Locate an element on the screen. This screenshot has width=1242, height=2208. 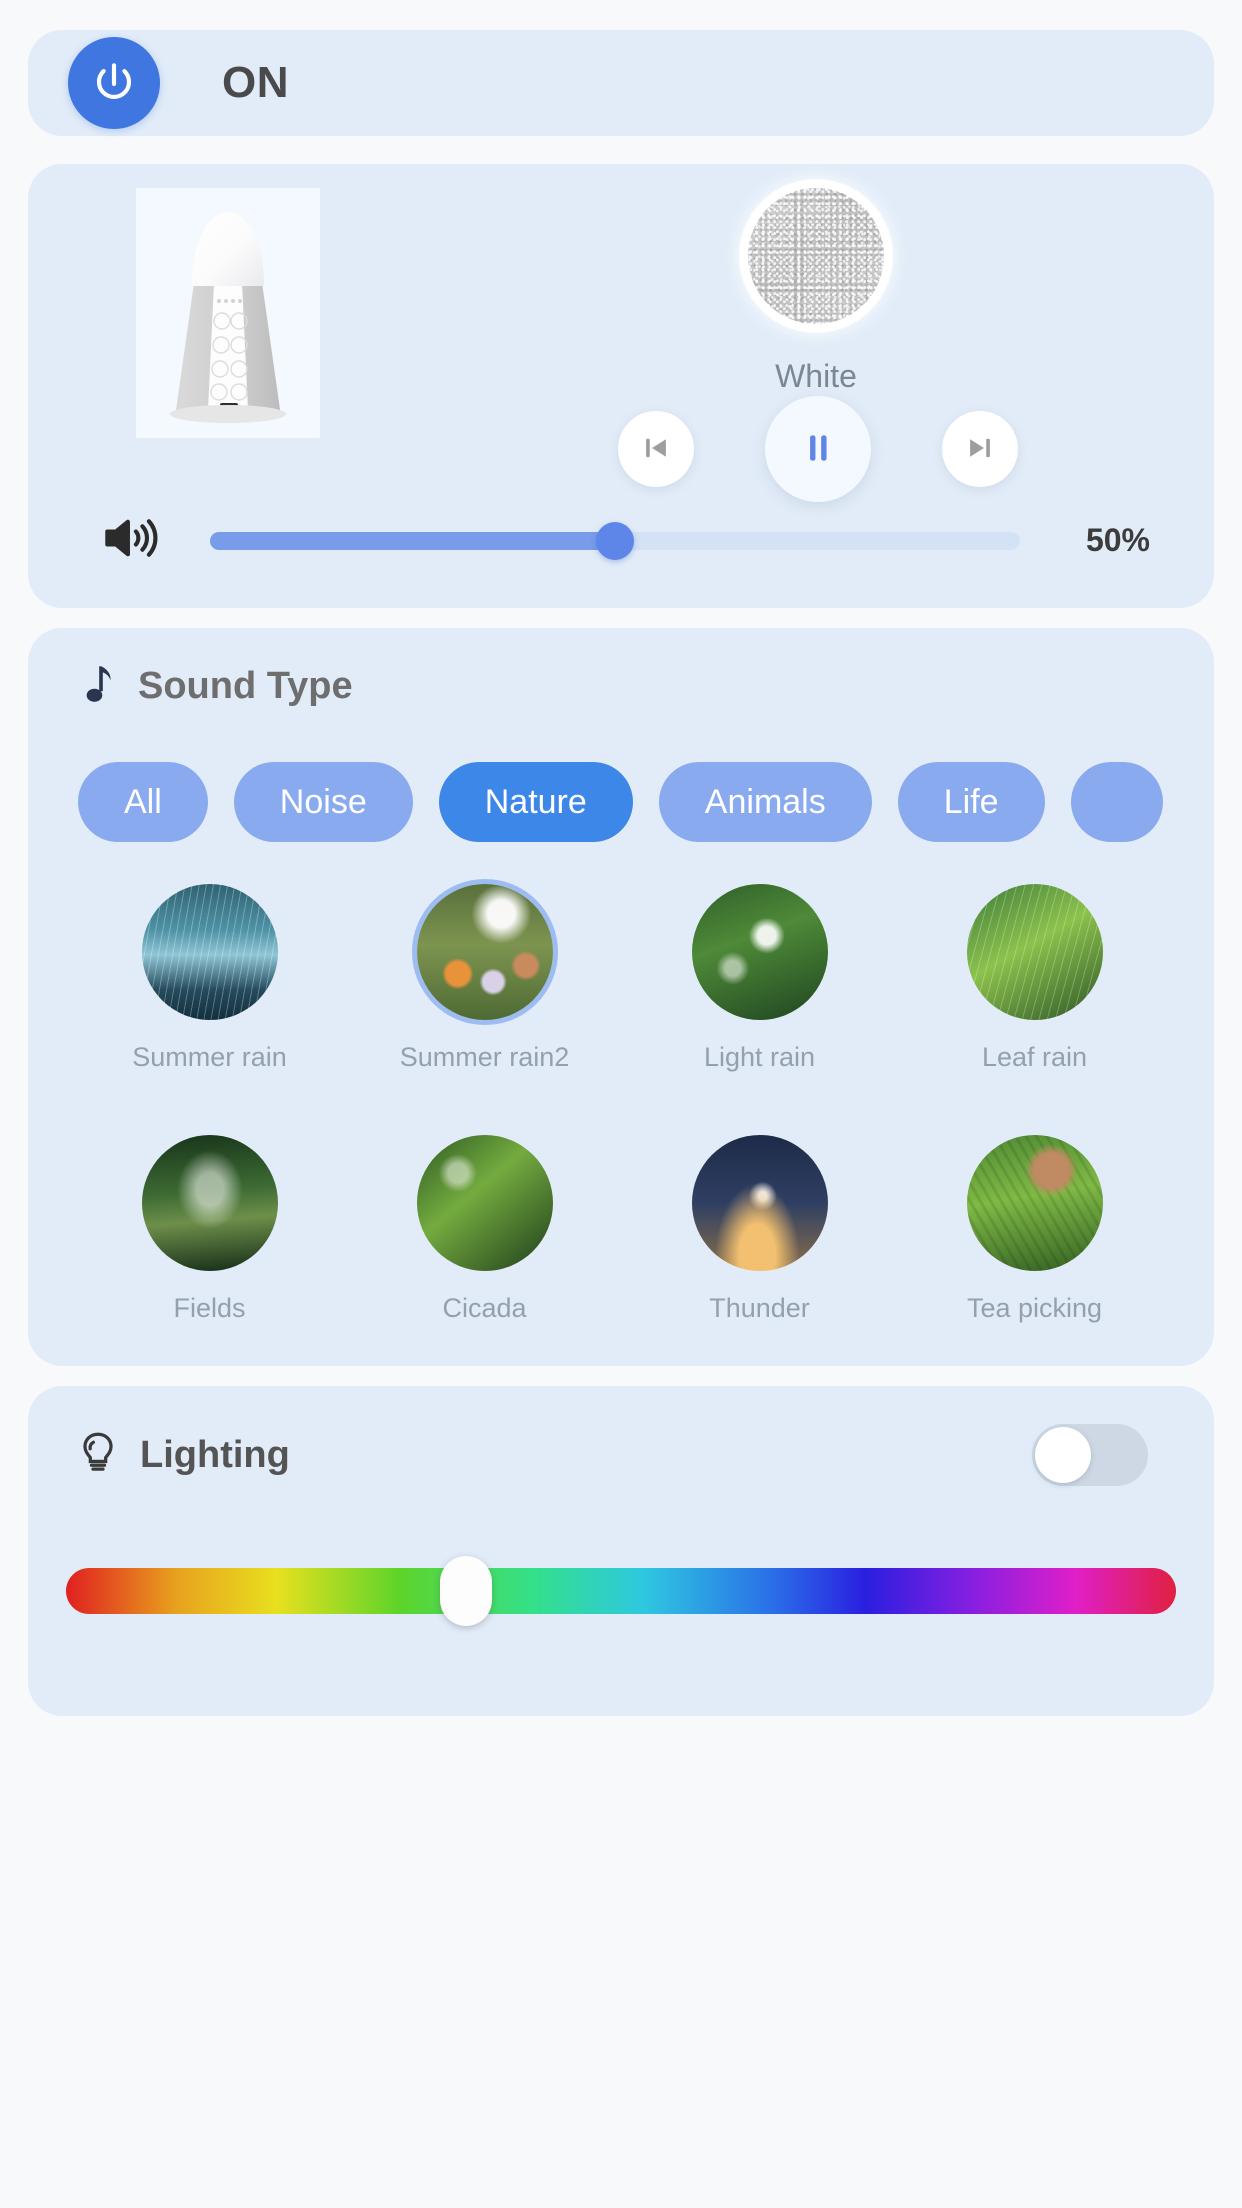
filter-chip-overflow is located at coordinates (1116, 802).